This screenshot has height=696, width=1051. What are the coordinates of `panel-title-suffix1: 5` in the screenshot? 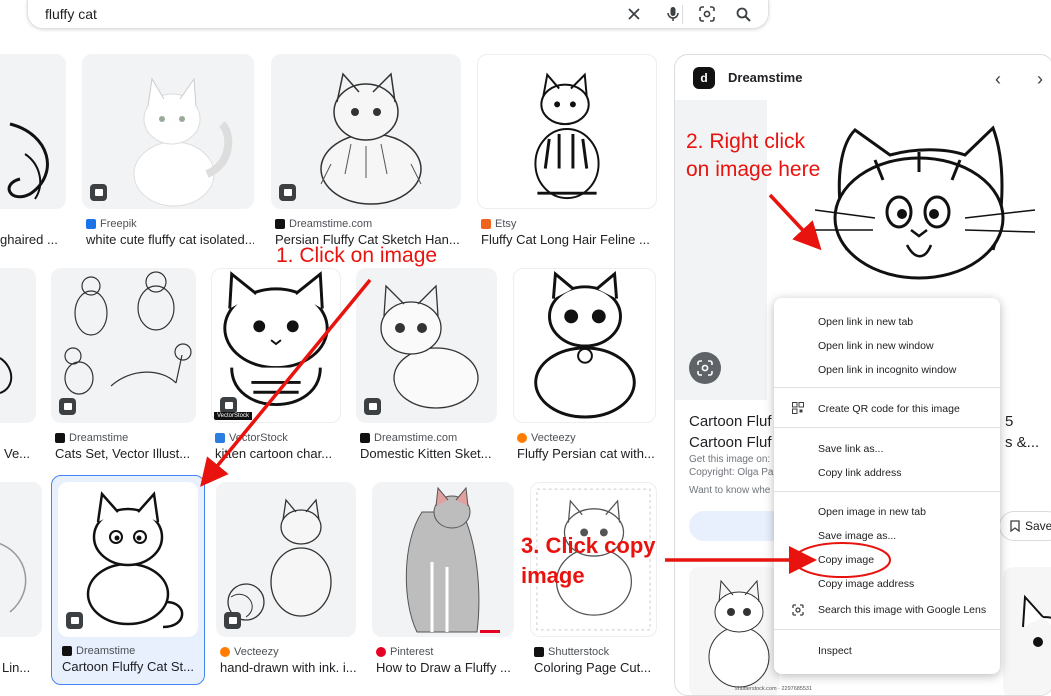 It's located at (1009, 421).